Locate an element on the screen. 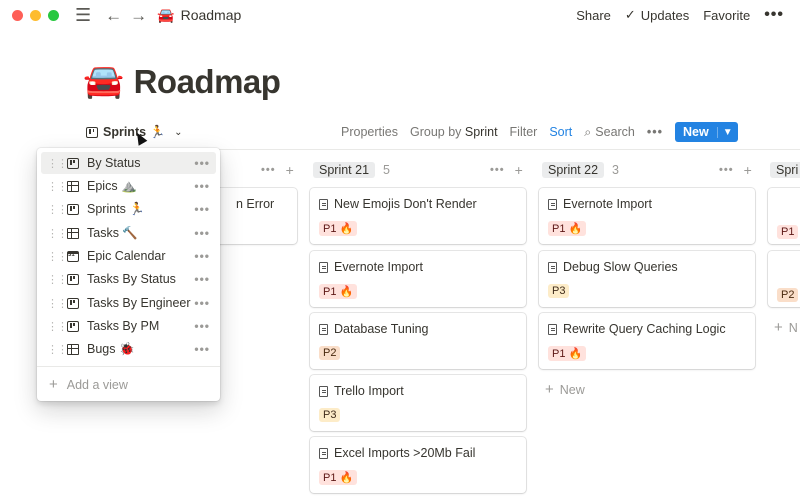 The image size is (800, 497). card-title: Evernote Import is located at coordinates (378, 267).